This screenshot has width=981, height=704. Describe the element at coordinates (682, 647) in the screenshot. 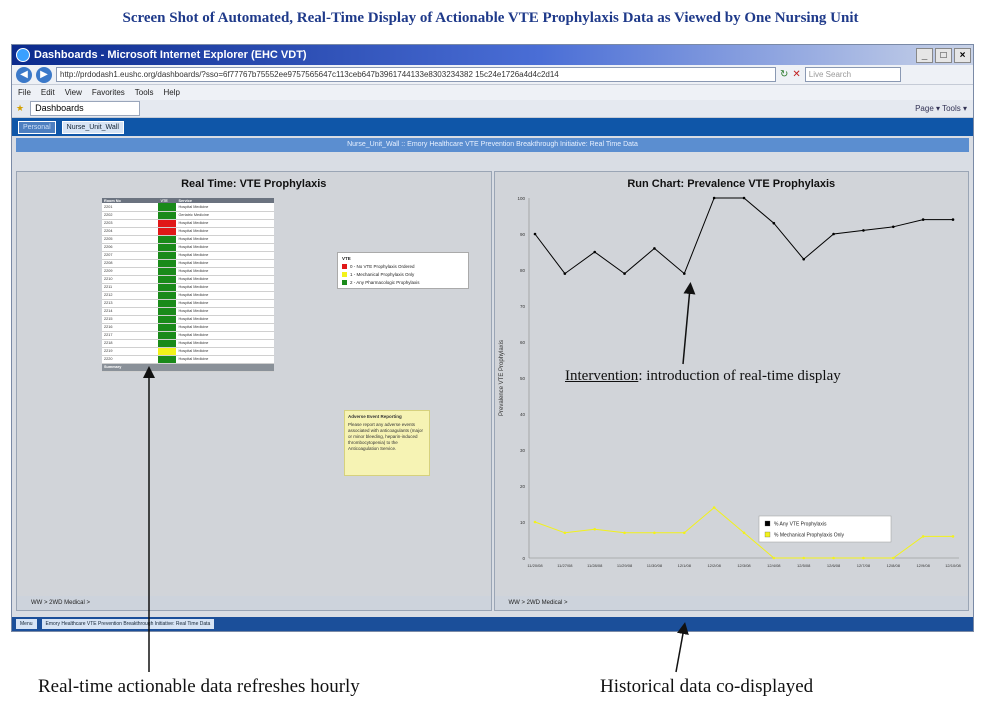

I see `right-arrow` at that location.